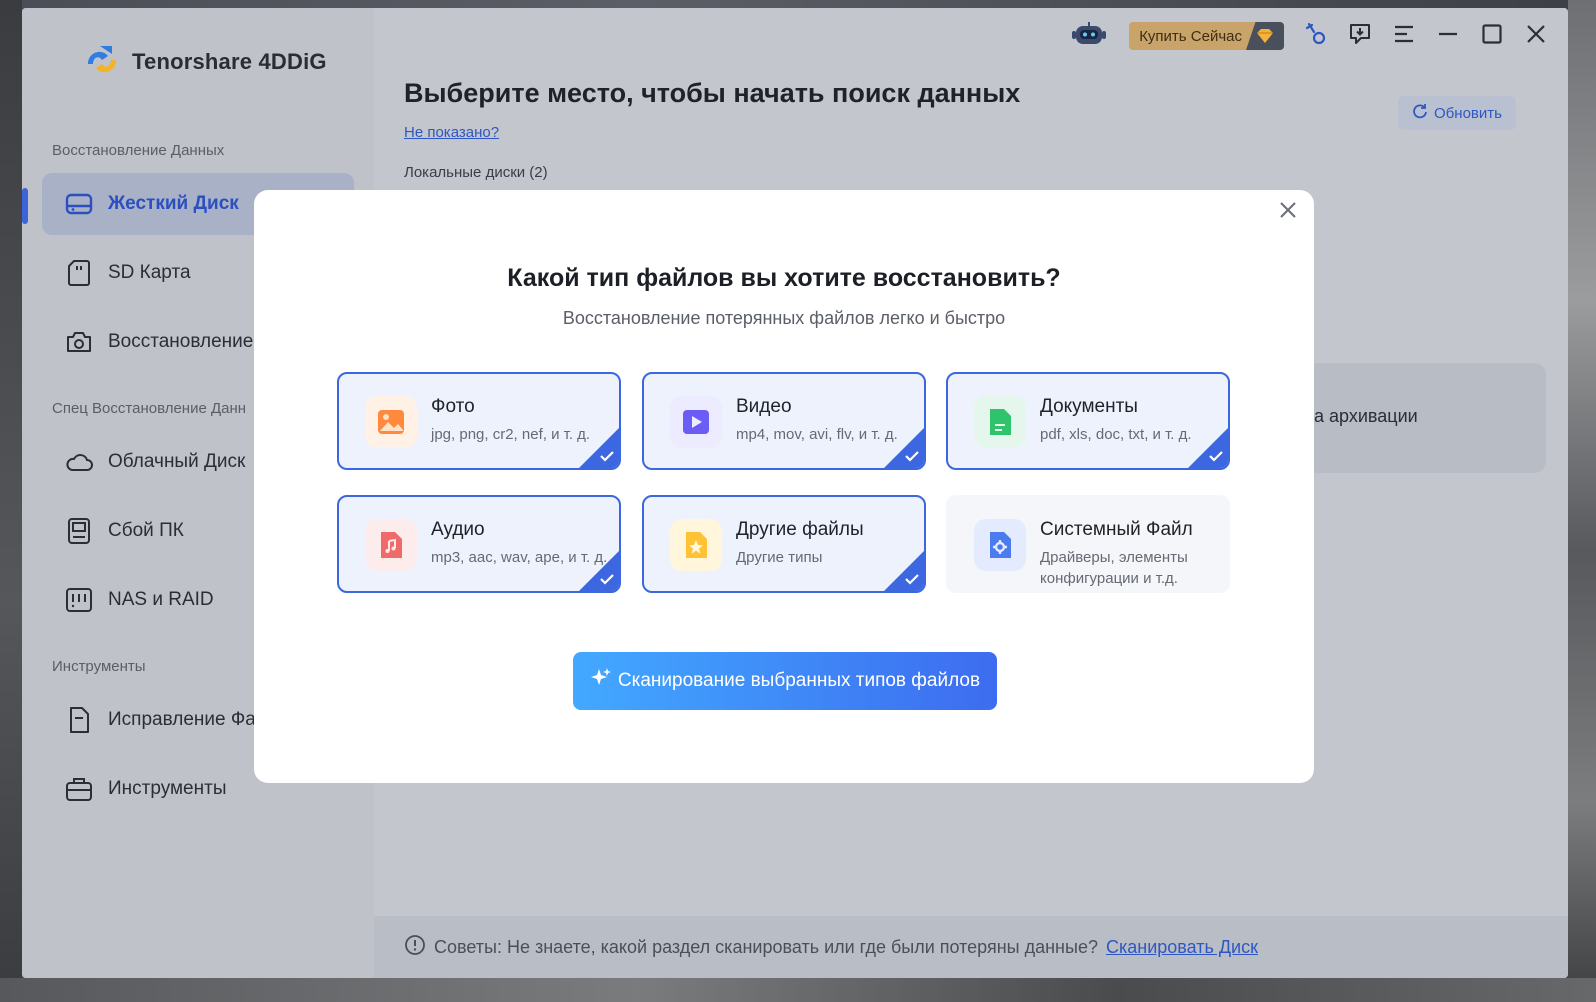 The image size is (1596, 1002). I want to click on dialog-title: Какой тип файлов вы хотите восстановить?, so click(784, 278).